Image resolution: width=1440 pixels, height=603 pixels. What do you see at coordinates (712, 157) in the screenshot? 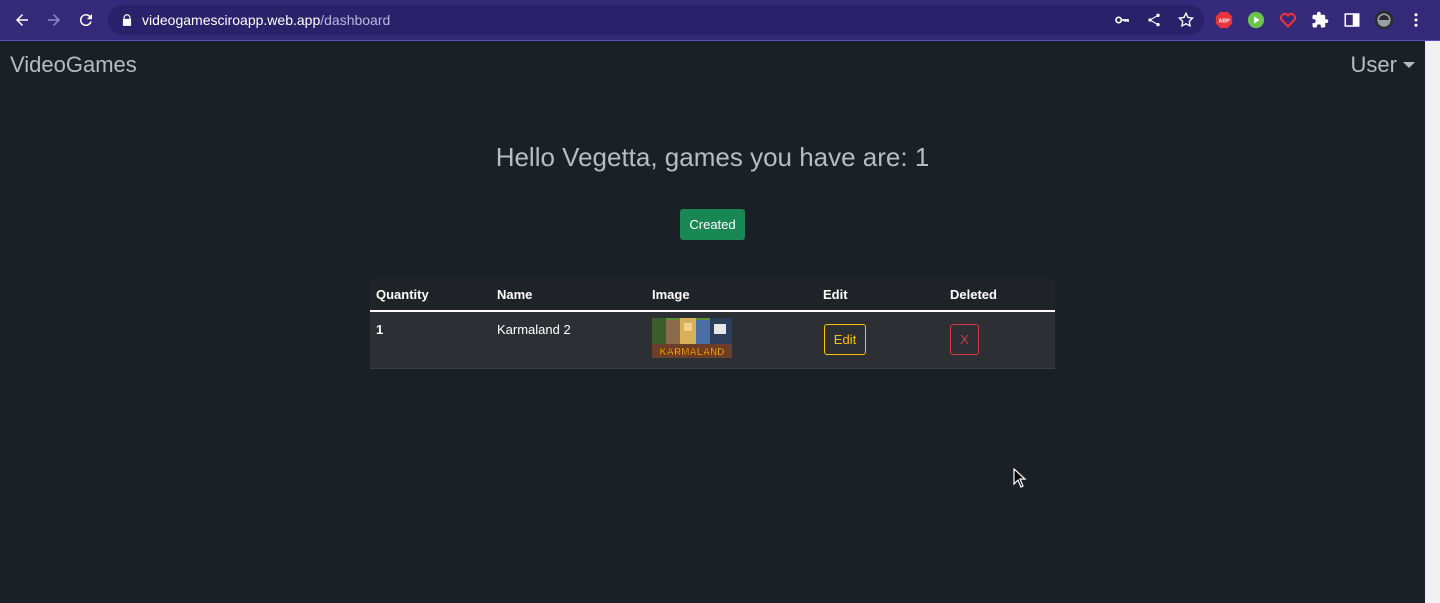
I see `page-title: Hello Vegetta, games you have are: 1` at bounding box center [712, 157].